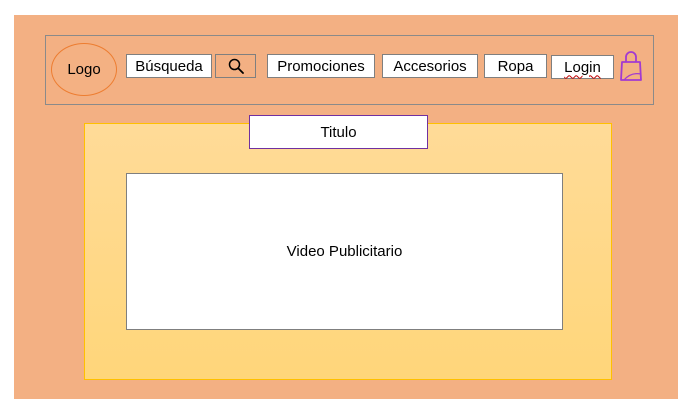 The image size is (698, 412). I want to click on nav-item-promociones: Promociones, so click(321, 66).